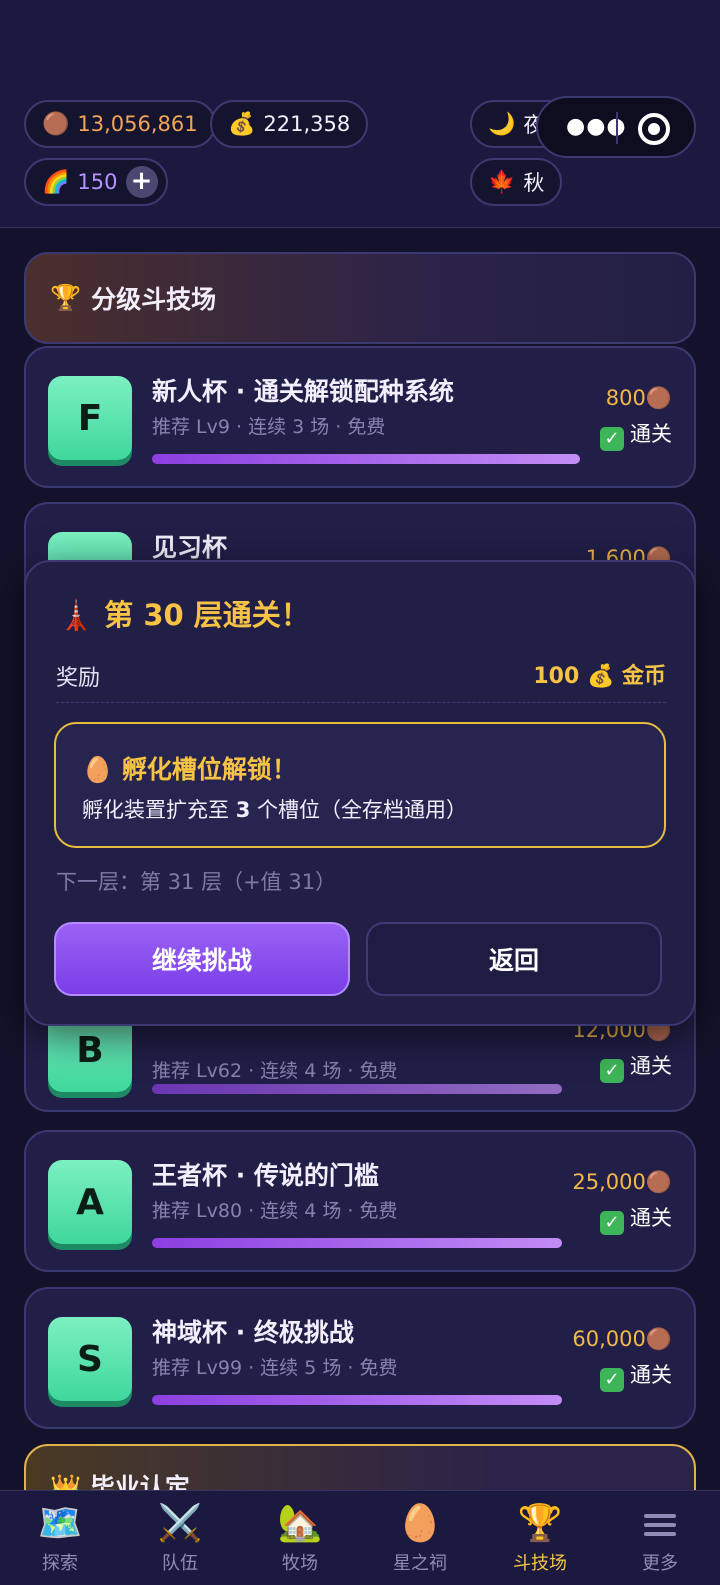 This screenshot has width=720, height=1585. What do you see at coordinates (275, 1368) in the screenshot?
I see `cup-subtitle: 推荐 Lv99 · 连续 5 场 · 免费` at bounding box center [275, 1368].